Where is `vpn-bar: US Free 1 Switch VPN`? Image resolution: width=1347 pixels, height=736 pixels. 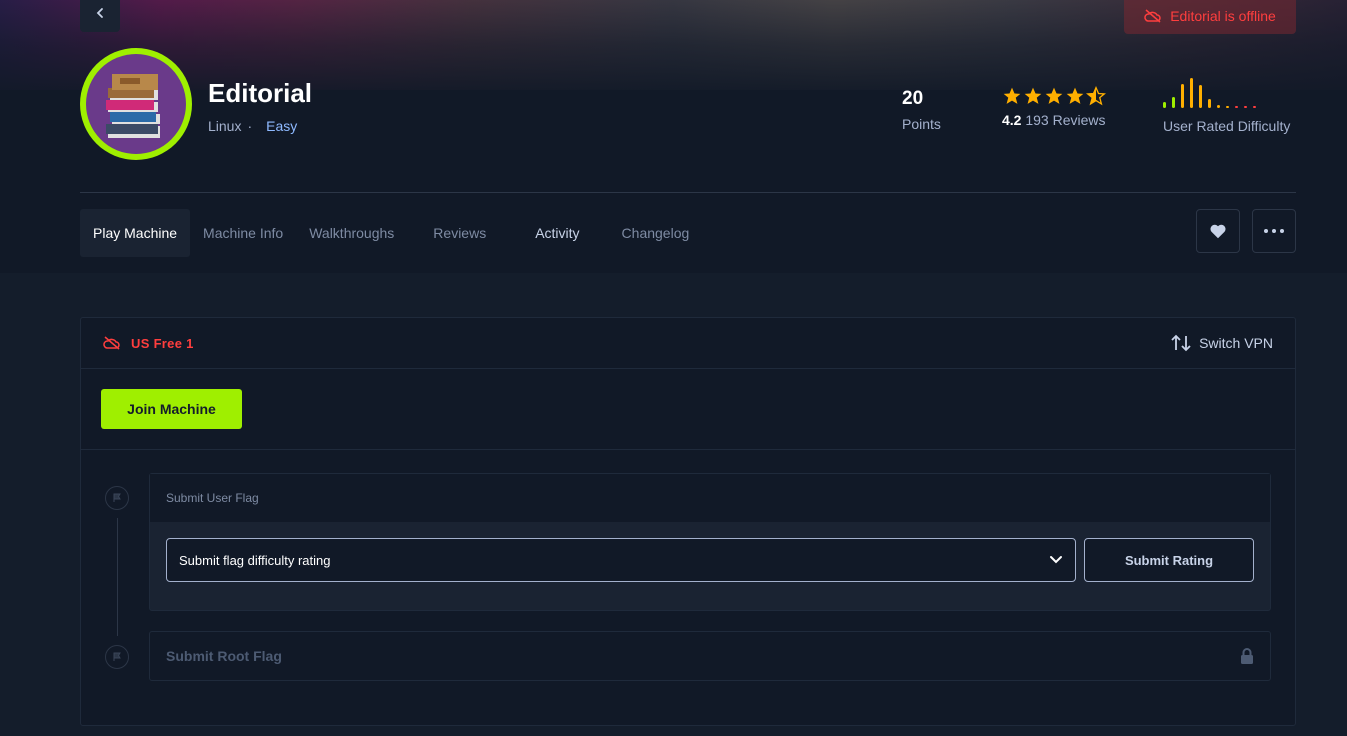
vpn-bar: US Free 1 Switch VPN is located at coordinates (688, 343).